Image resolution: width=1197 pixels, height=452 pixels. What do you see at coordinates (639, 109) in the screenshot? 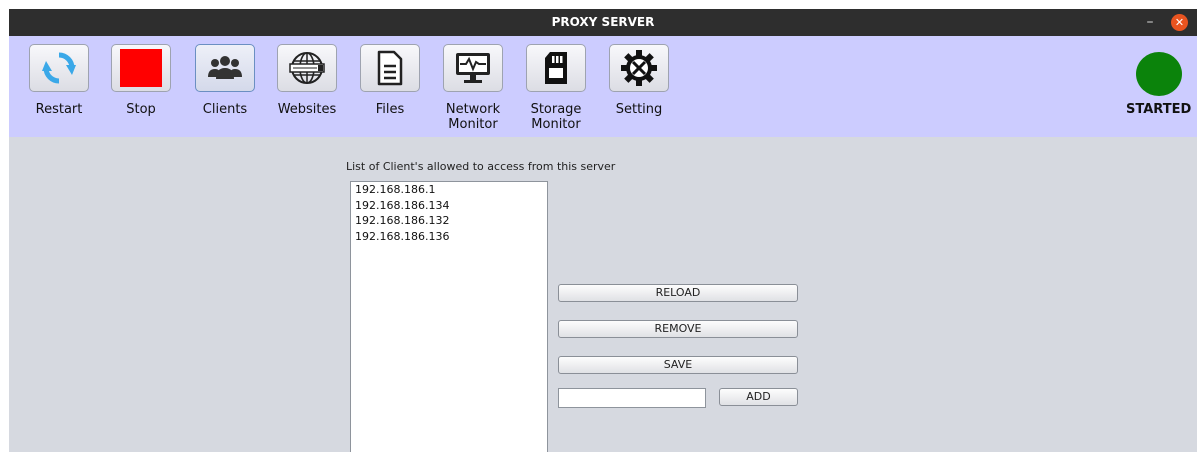
I see `setting-label: Setting` at bounding box center [639, 109].